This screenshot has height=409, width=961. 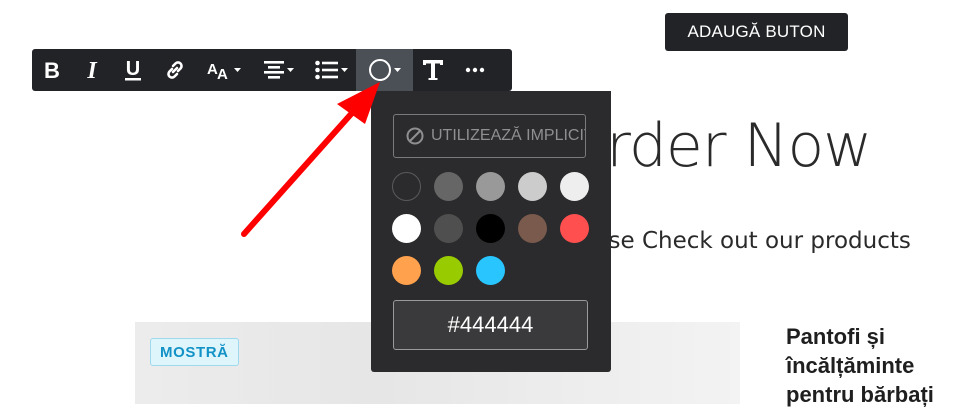 I want to click on color-circle-icon, so click(x=380, y=70).